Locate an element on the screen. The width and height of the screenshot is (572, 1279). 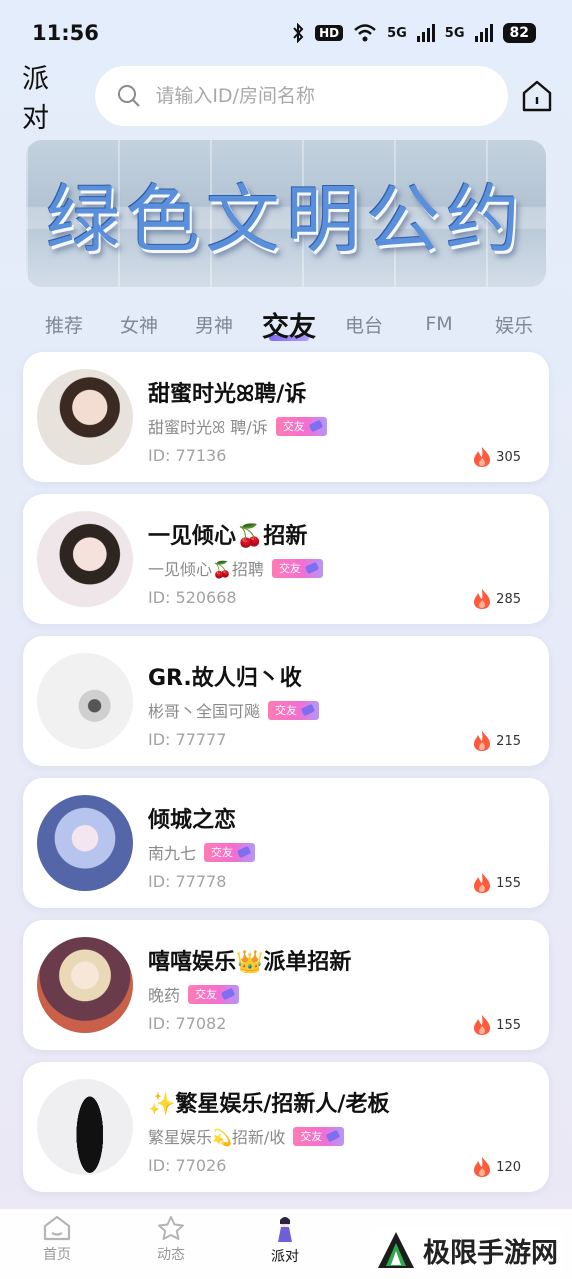
tab-fm: FM is located at coordinates (439, 324).